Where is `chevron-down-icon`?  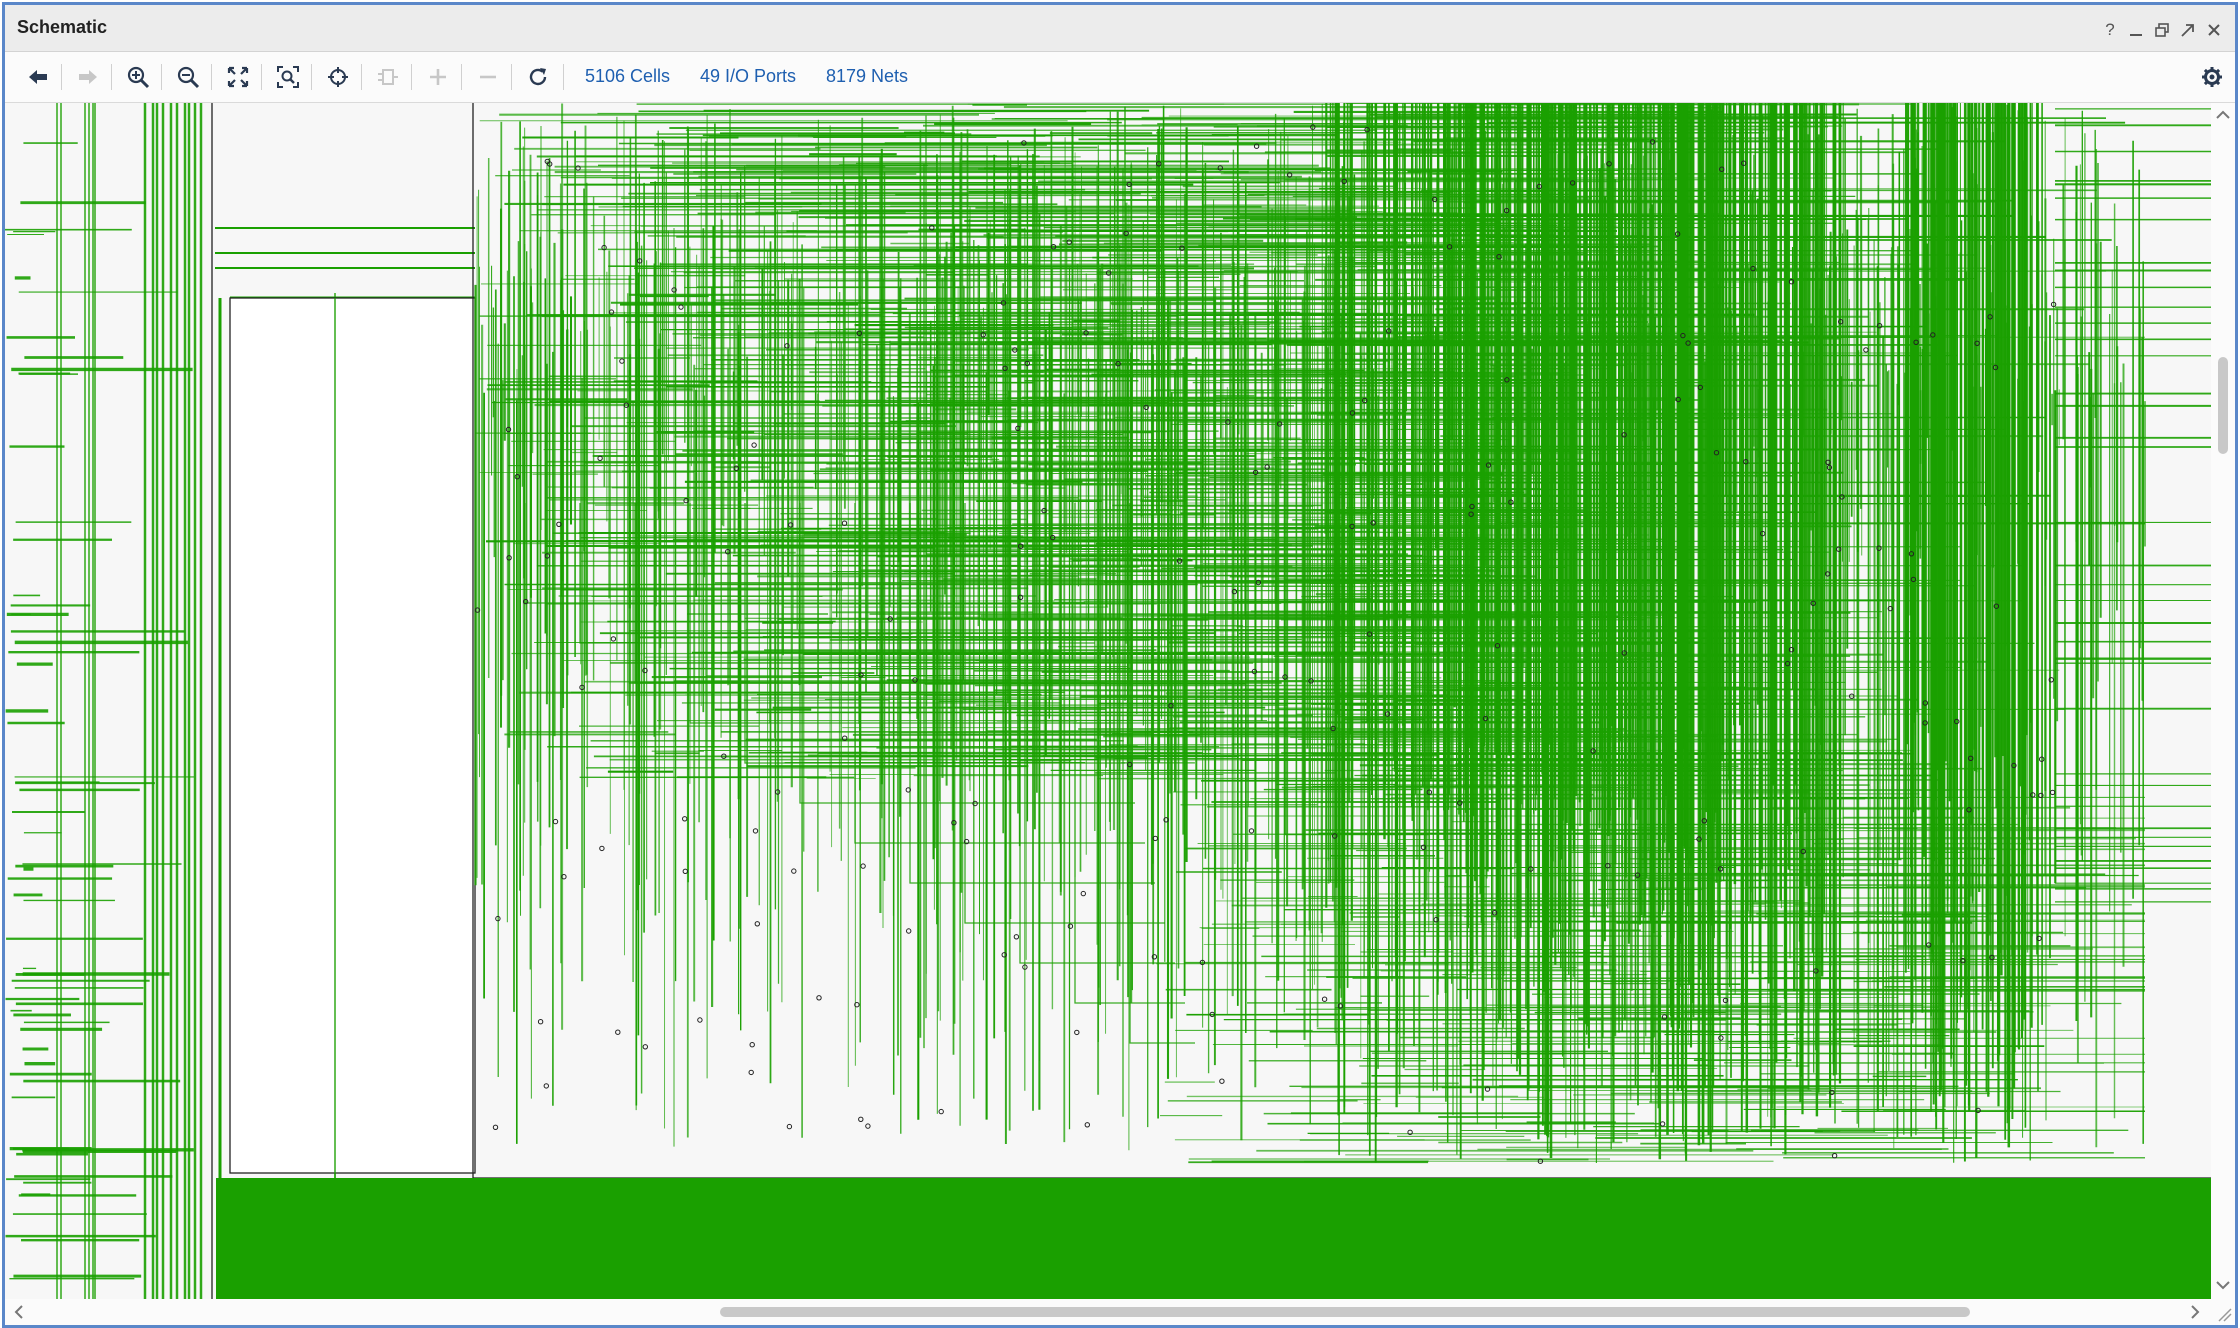 chevron-down-icon is located at coordinates (2223, 1285).